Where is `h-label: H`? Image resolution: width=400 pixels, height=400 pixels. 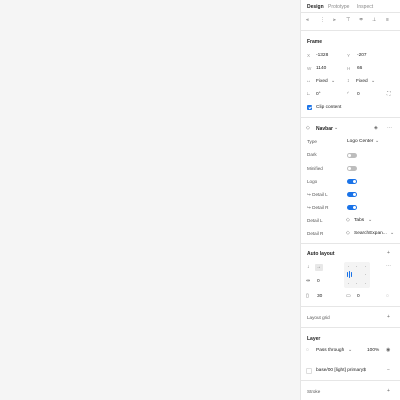 h-label: H is located at coordinates (349, 68).